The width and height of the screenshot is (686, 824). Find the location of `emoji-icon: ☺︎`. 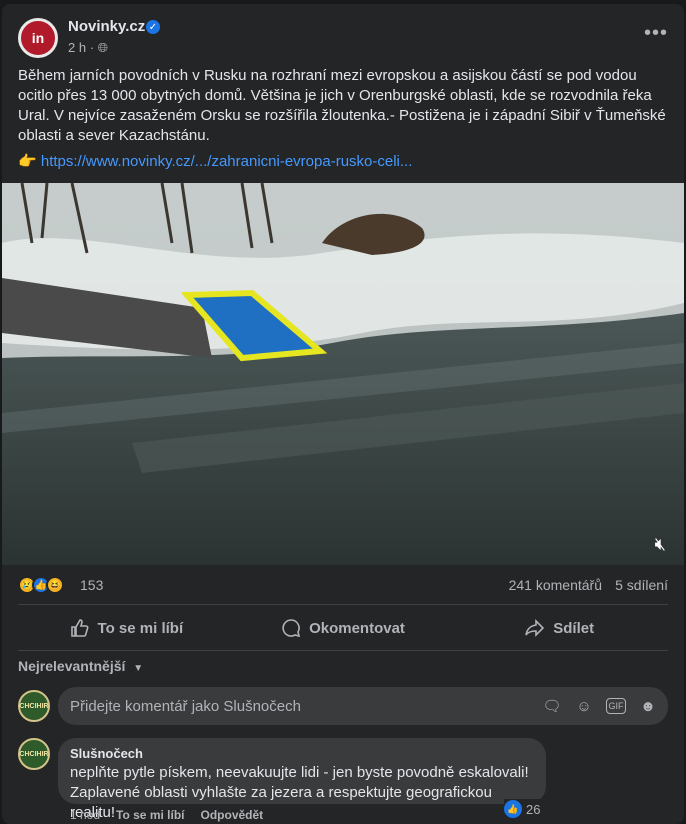

emoji-icon: ☺︎ is located at coordinates (584, 706).